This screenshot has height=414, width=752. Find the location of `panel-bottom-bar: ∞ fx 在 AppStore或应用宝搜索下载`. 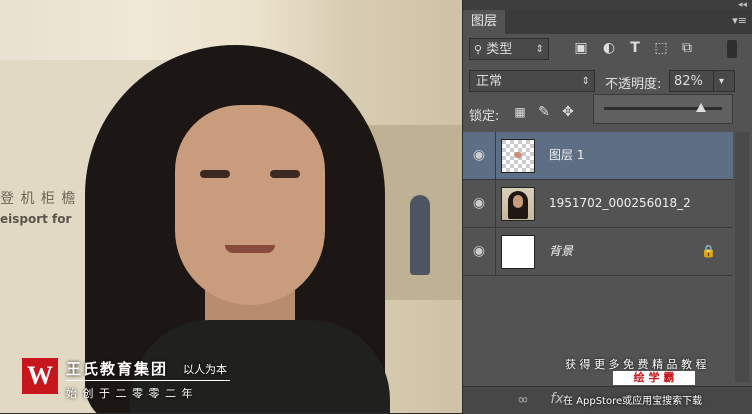

panel-bottom-bar: ∞ fx 在 AppStore或应用宝搜索下载 is located at coordinates (607, 400).